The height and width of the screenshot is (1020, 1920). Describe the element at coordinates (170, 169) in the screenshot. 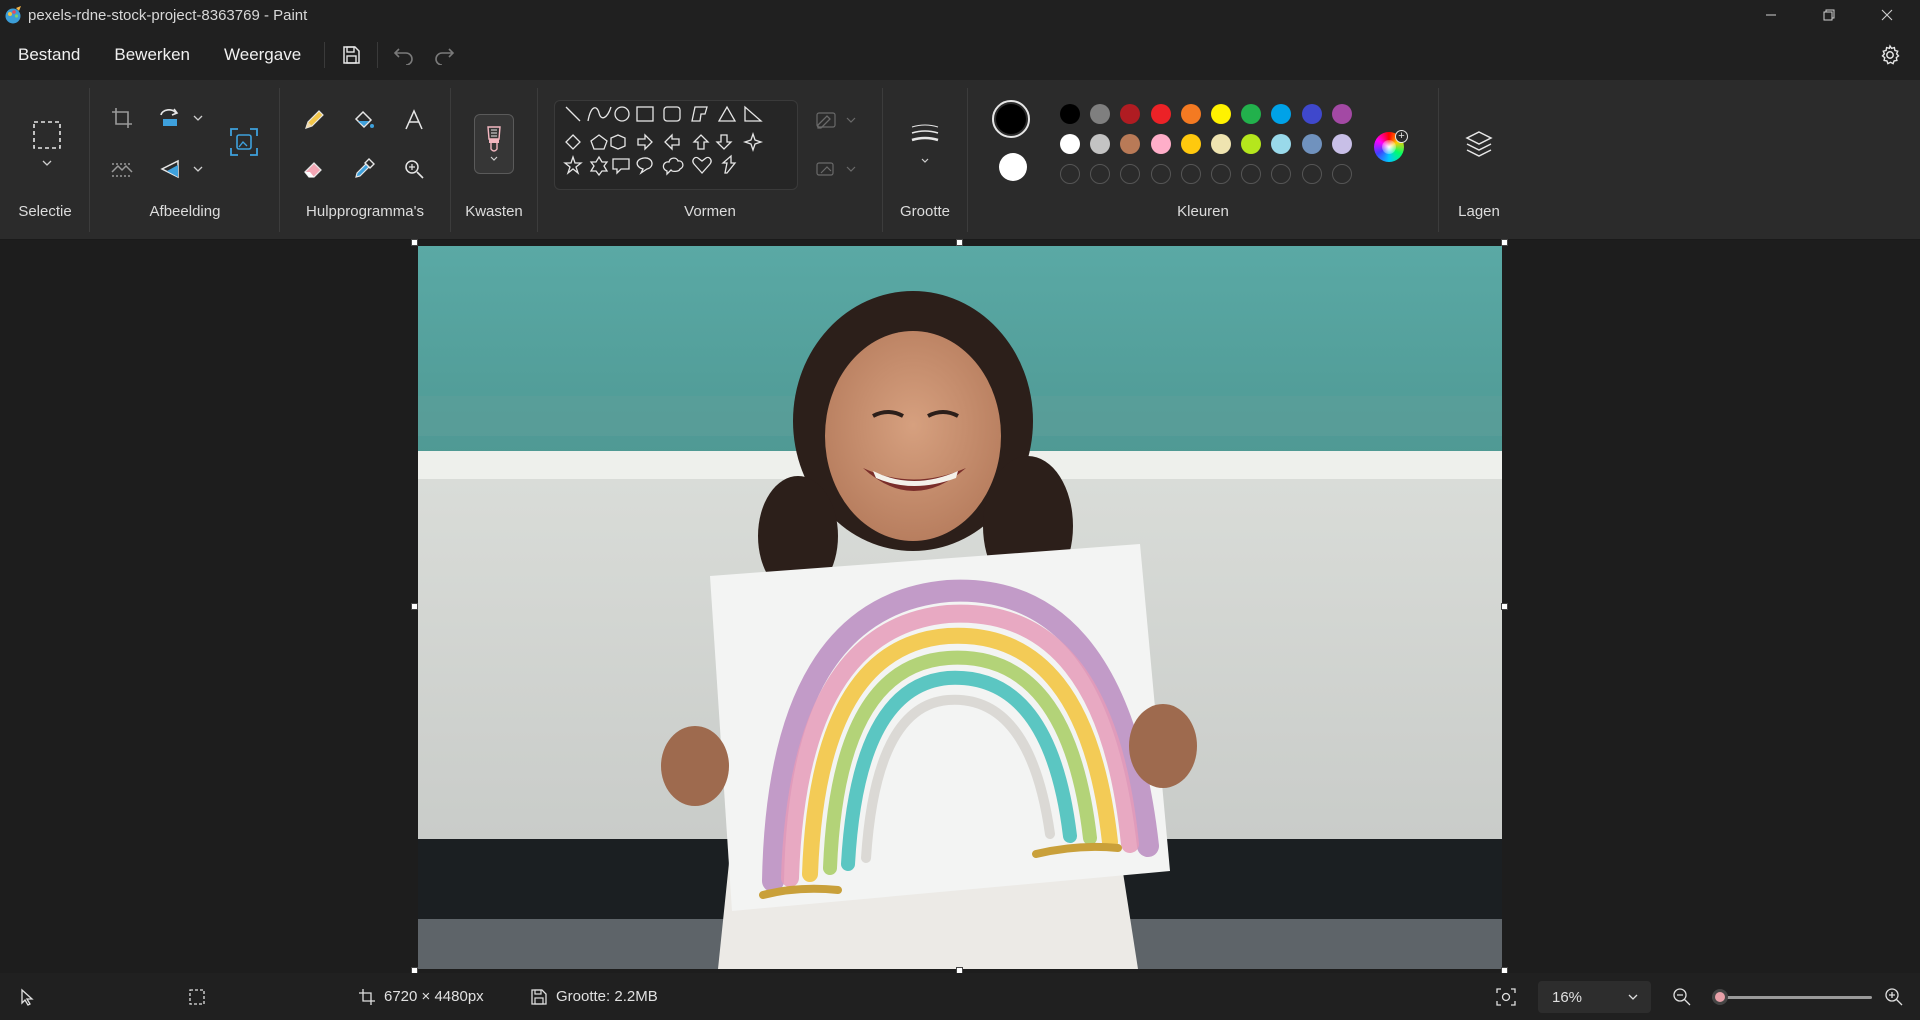

I see `flip-button` at that location.